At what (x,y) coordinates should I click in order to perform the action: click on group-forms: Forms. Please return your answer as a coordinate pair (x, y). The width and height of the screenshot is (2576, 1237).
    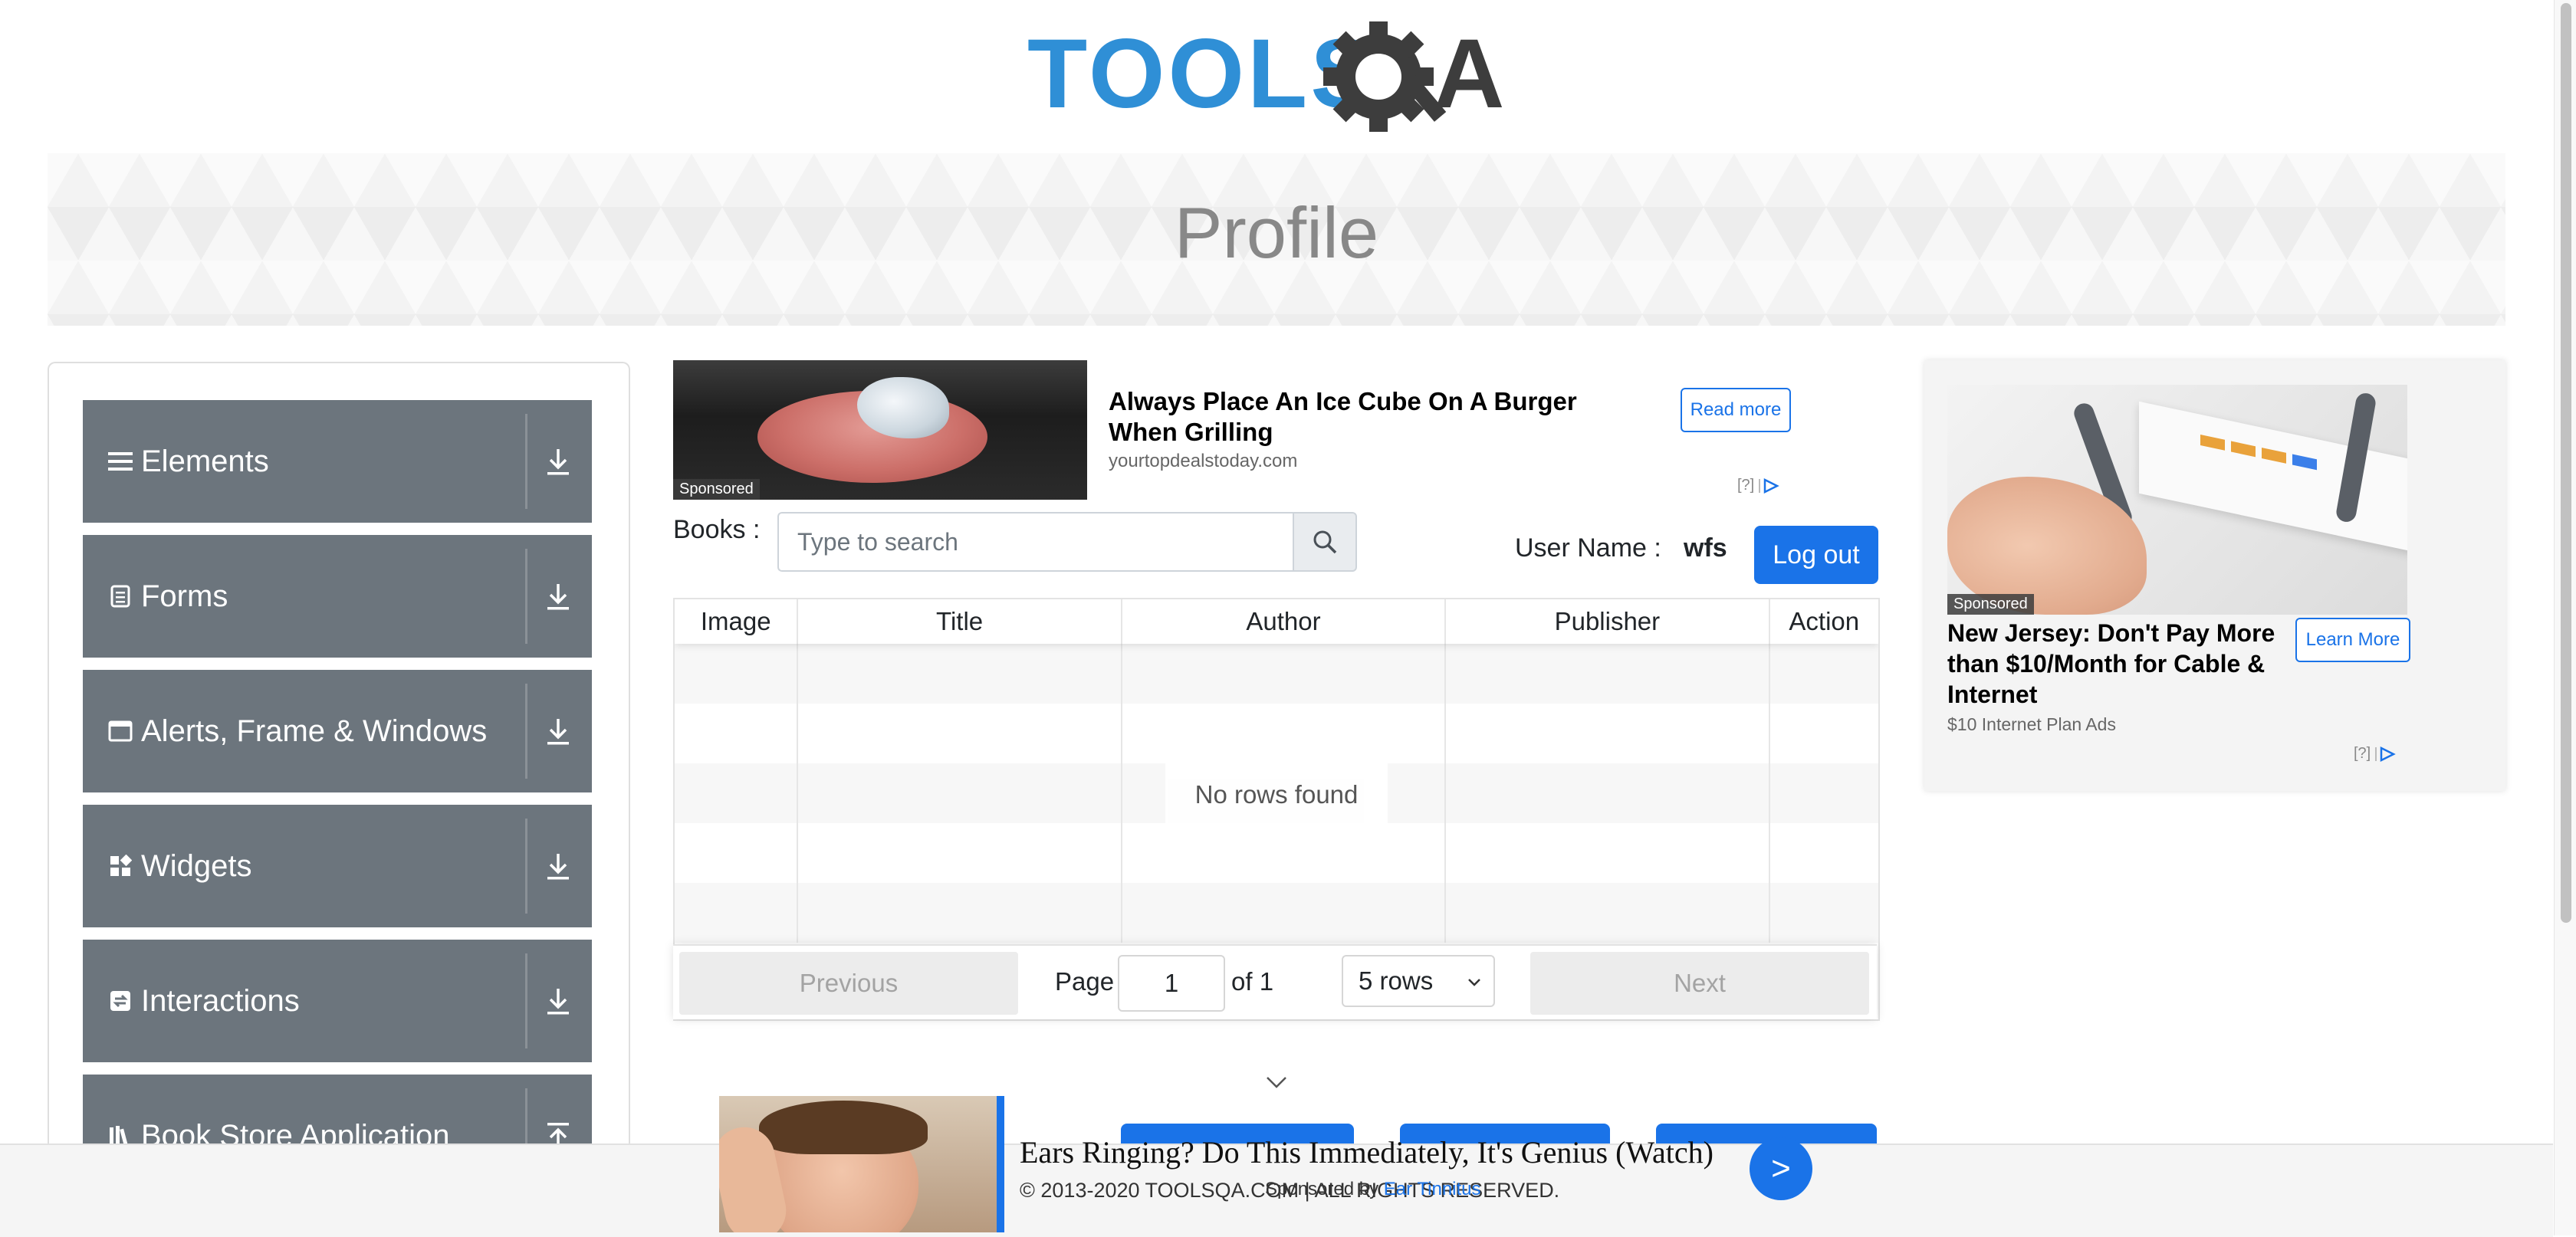
    Looking at the image, I should click on (337, 596).